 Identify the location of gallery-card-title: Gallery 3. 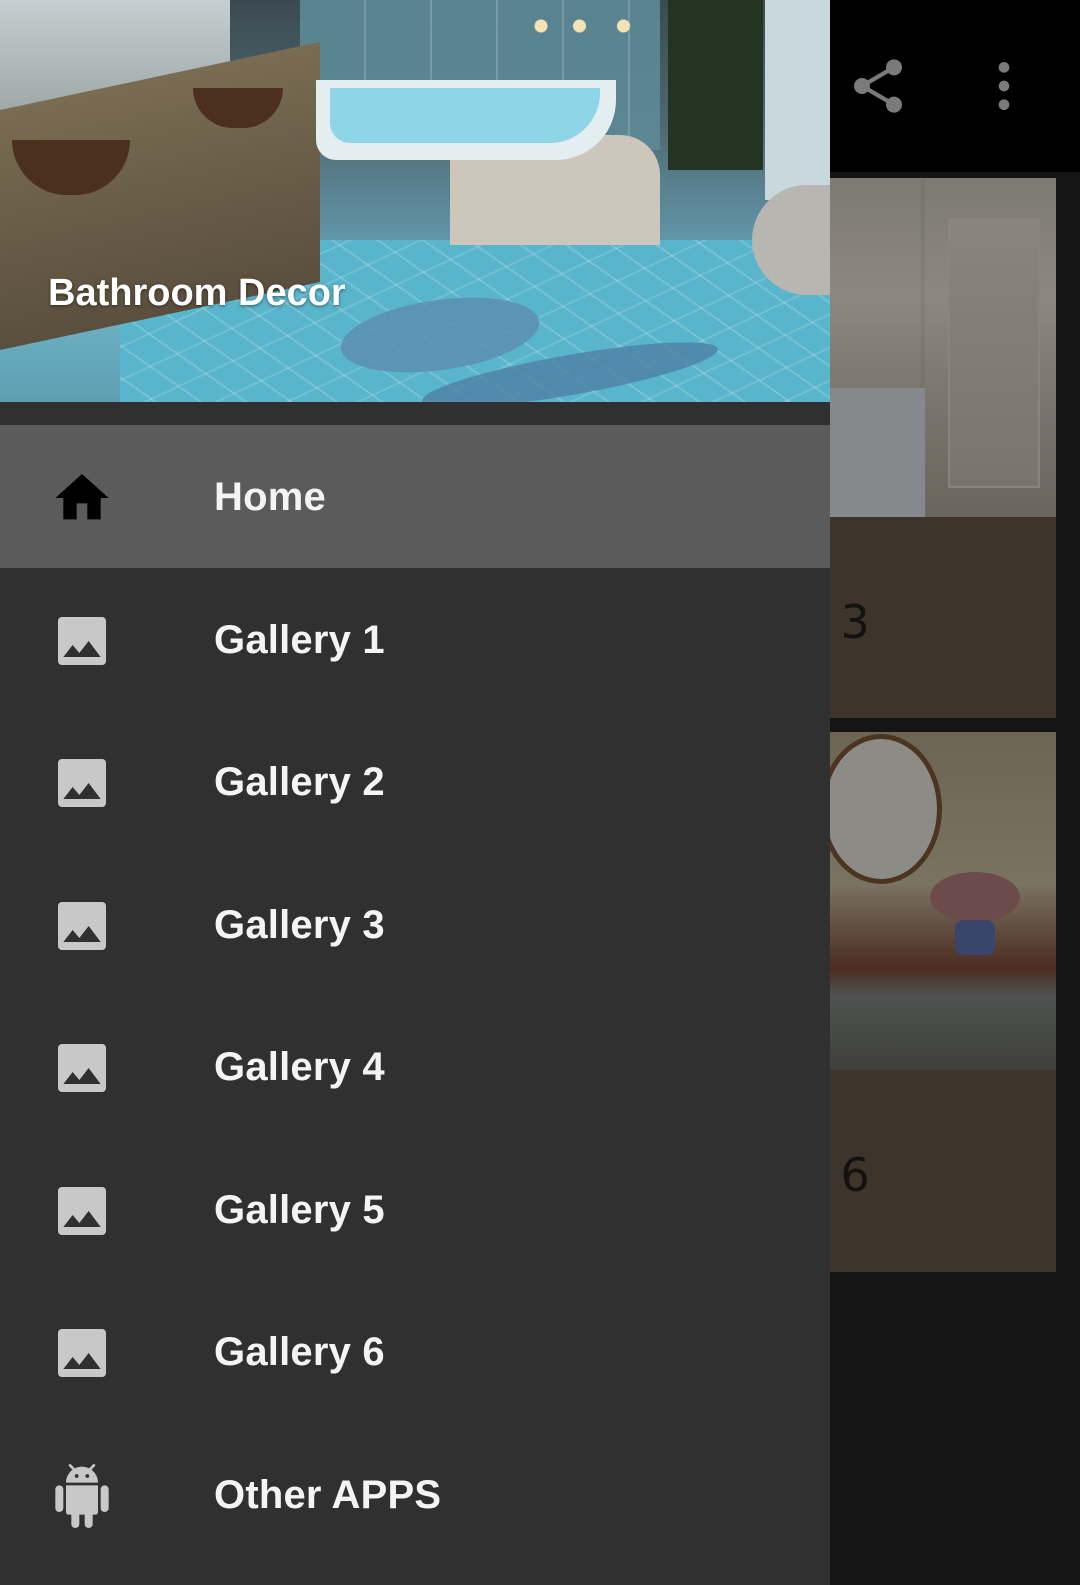
(850, 622).